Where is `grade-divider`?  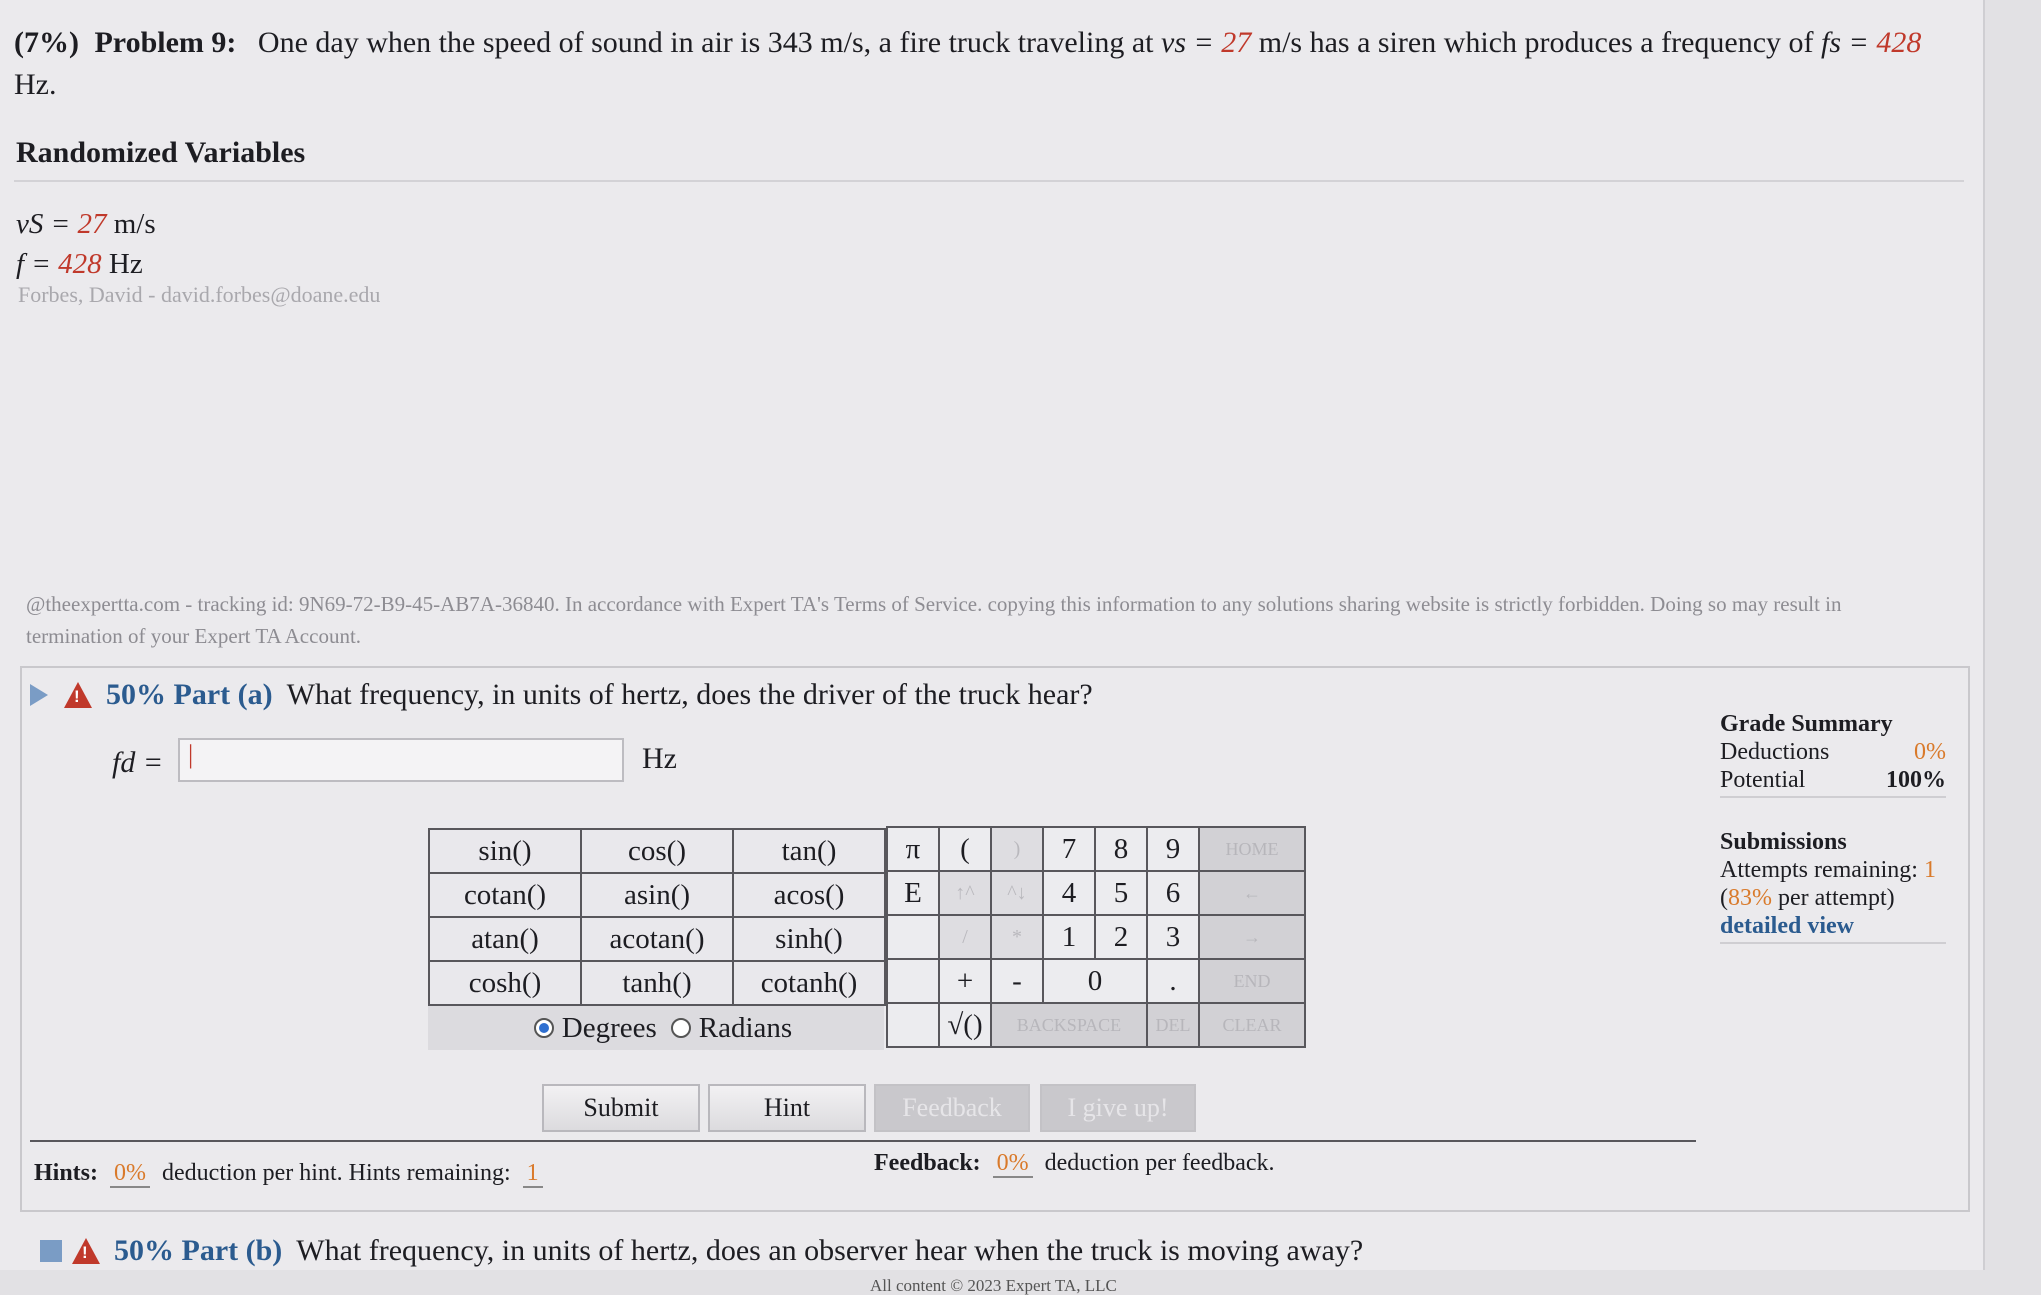
grade-divider is located at coordinates (1833, 797).